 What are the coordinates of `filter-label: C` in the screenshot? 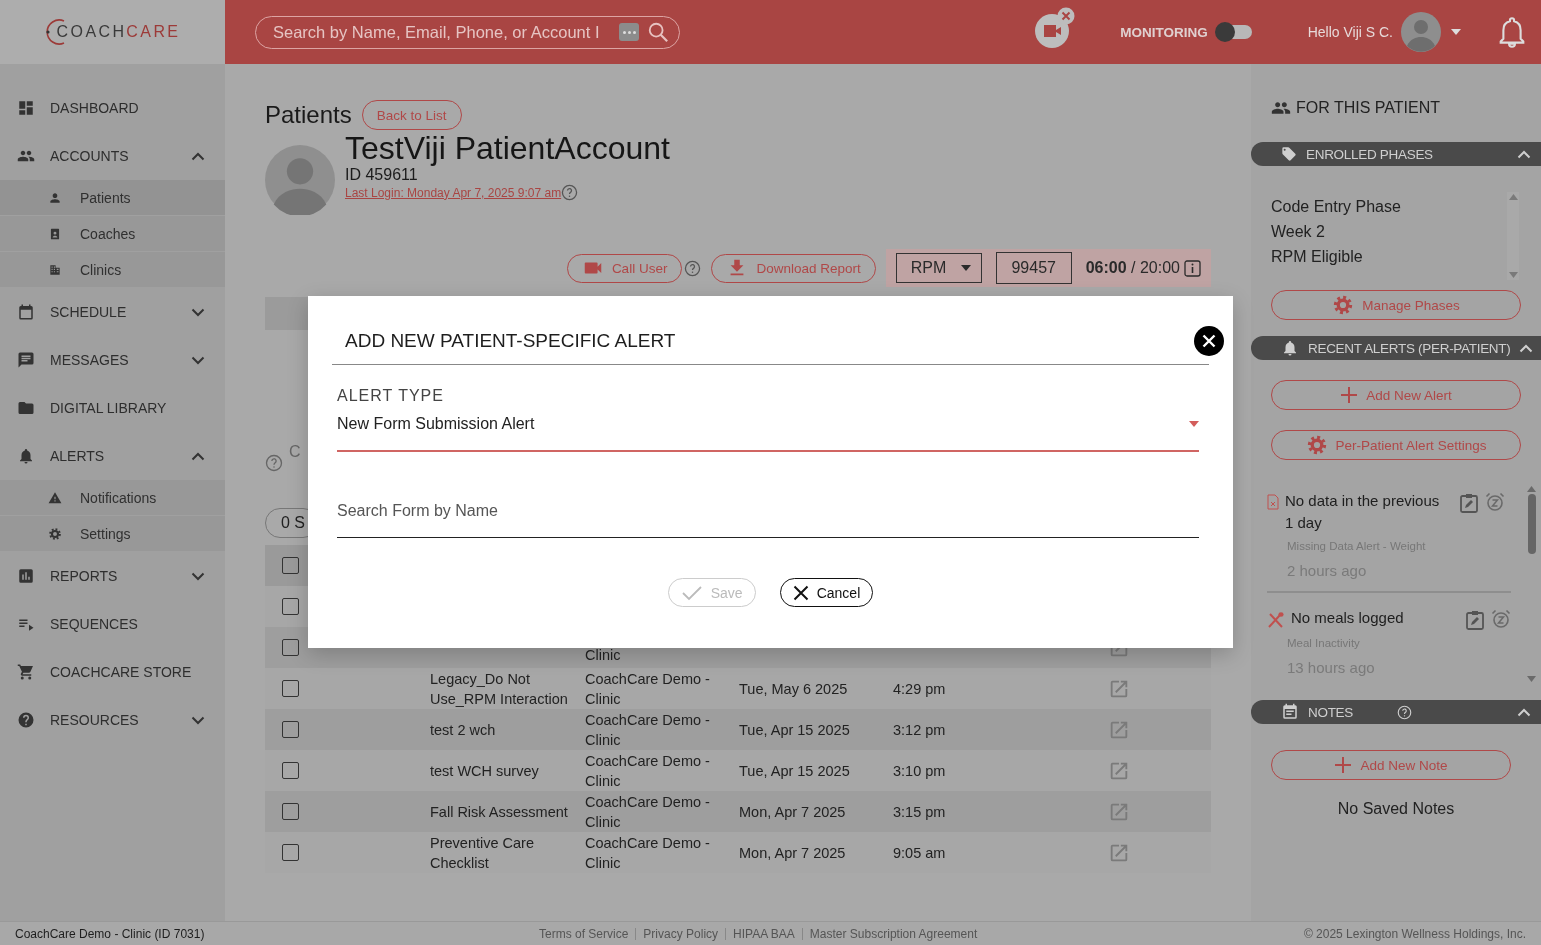 It's located at (295, 452).